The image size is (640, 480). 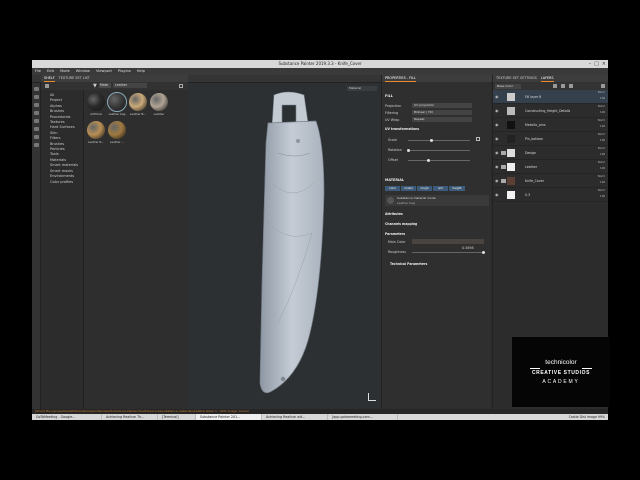 What do you see at coordinates (604, 64) in the screenshot?
I see `close-icon: ×` at bounding box center [604, 64].